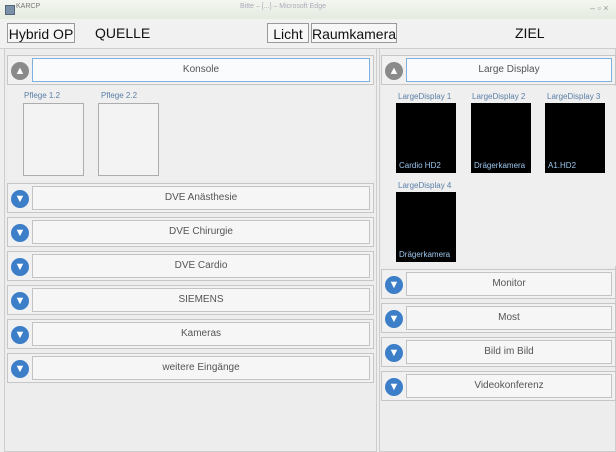 Image resolution: width=616 pixels, height=452 pixels. Describe the element at coordinates (201, 70) in the screenshot. I see `source-section-label: Konsole` at that location.